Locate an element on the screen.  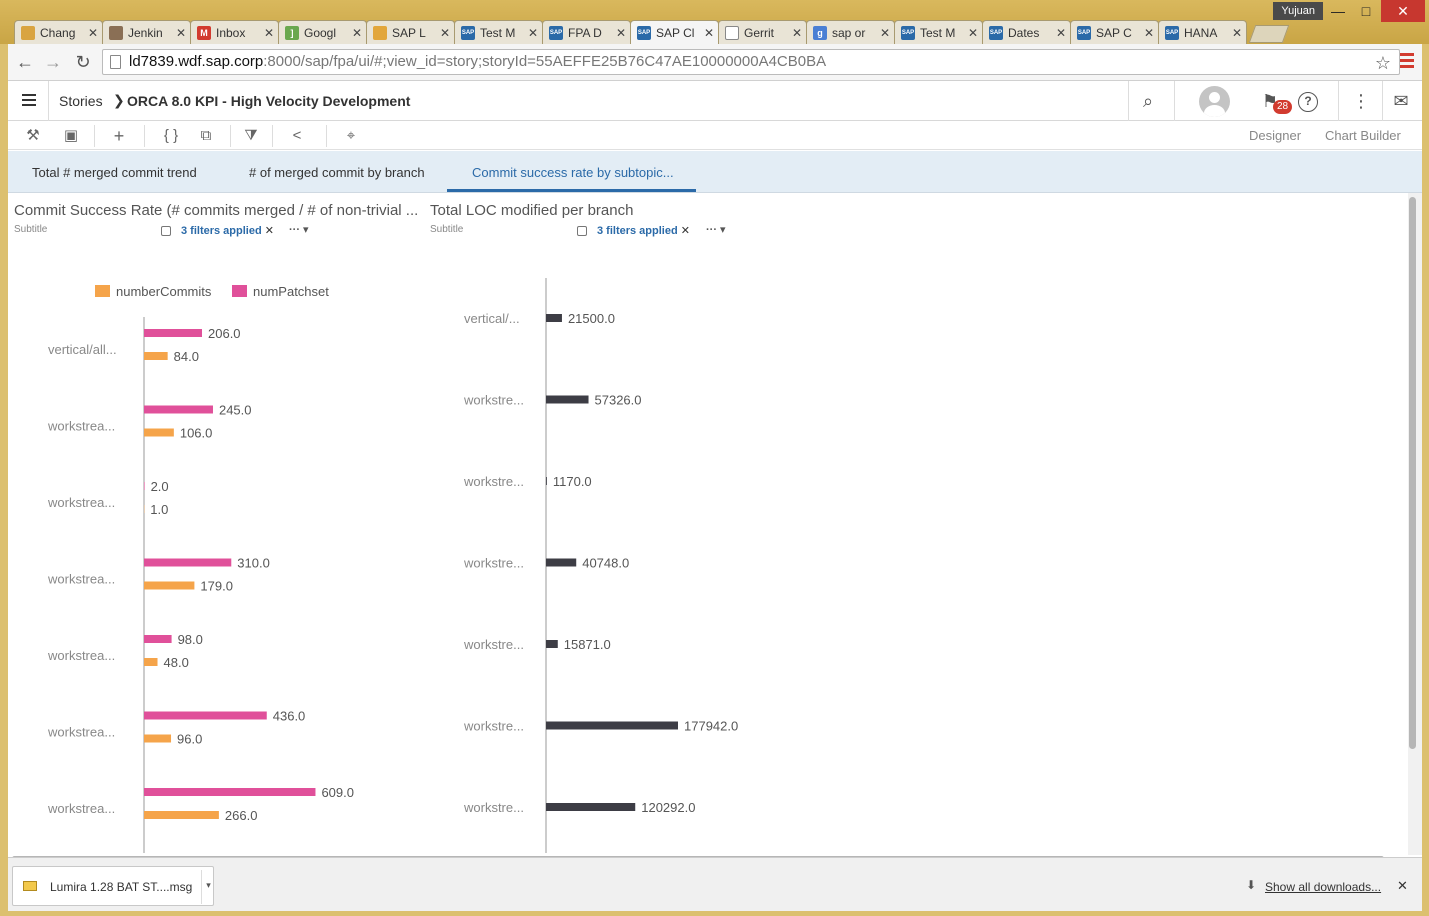
chart1-data-label: 1.0 is located at coordinates (159, 509).